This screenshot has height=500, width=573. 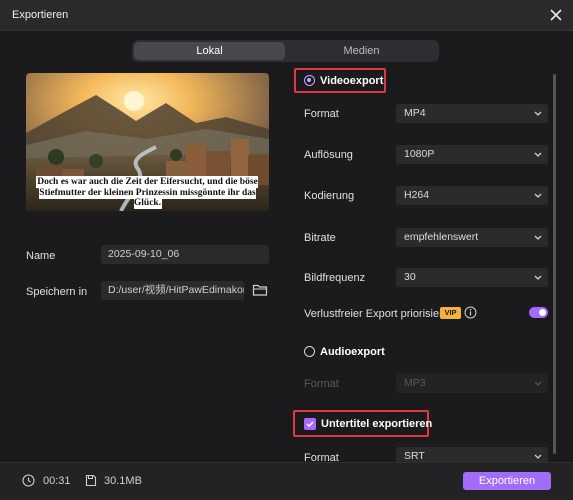 I want to click on export-button: Exportieren, so click(x=507, y=481).